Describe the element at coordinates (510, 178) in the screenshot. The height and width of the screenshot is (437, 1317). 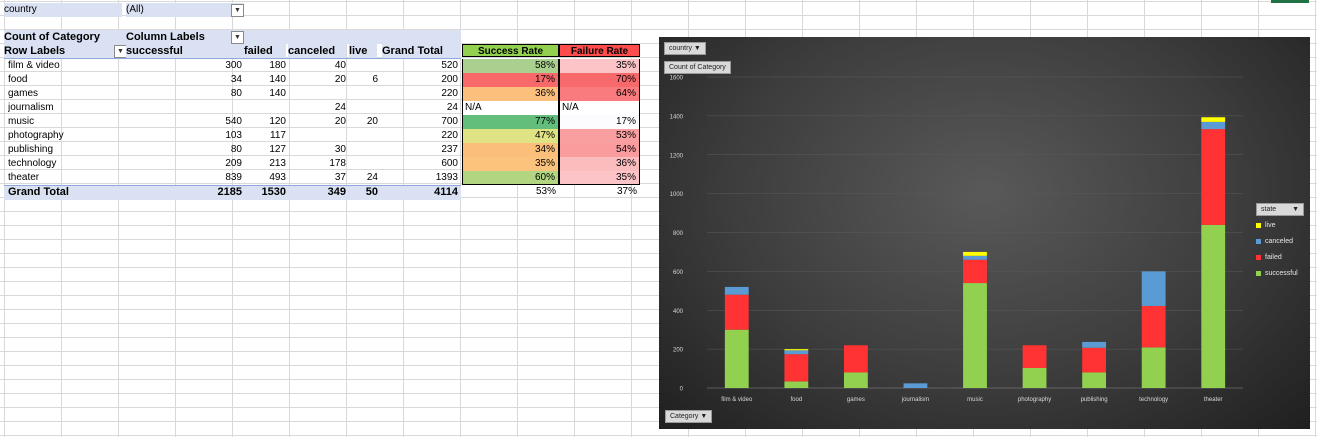
I see `success-rate-cell: 60%` at that location.